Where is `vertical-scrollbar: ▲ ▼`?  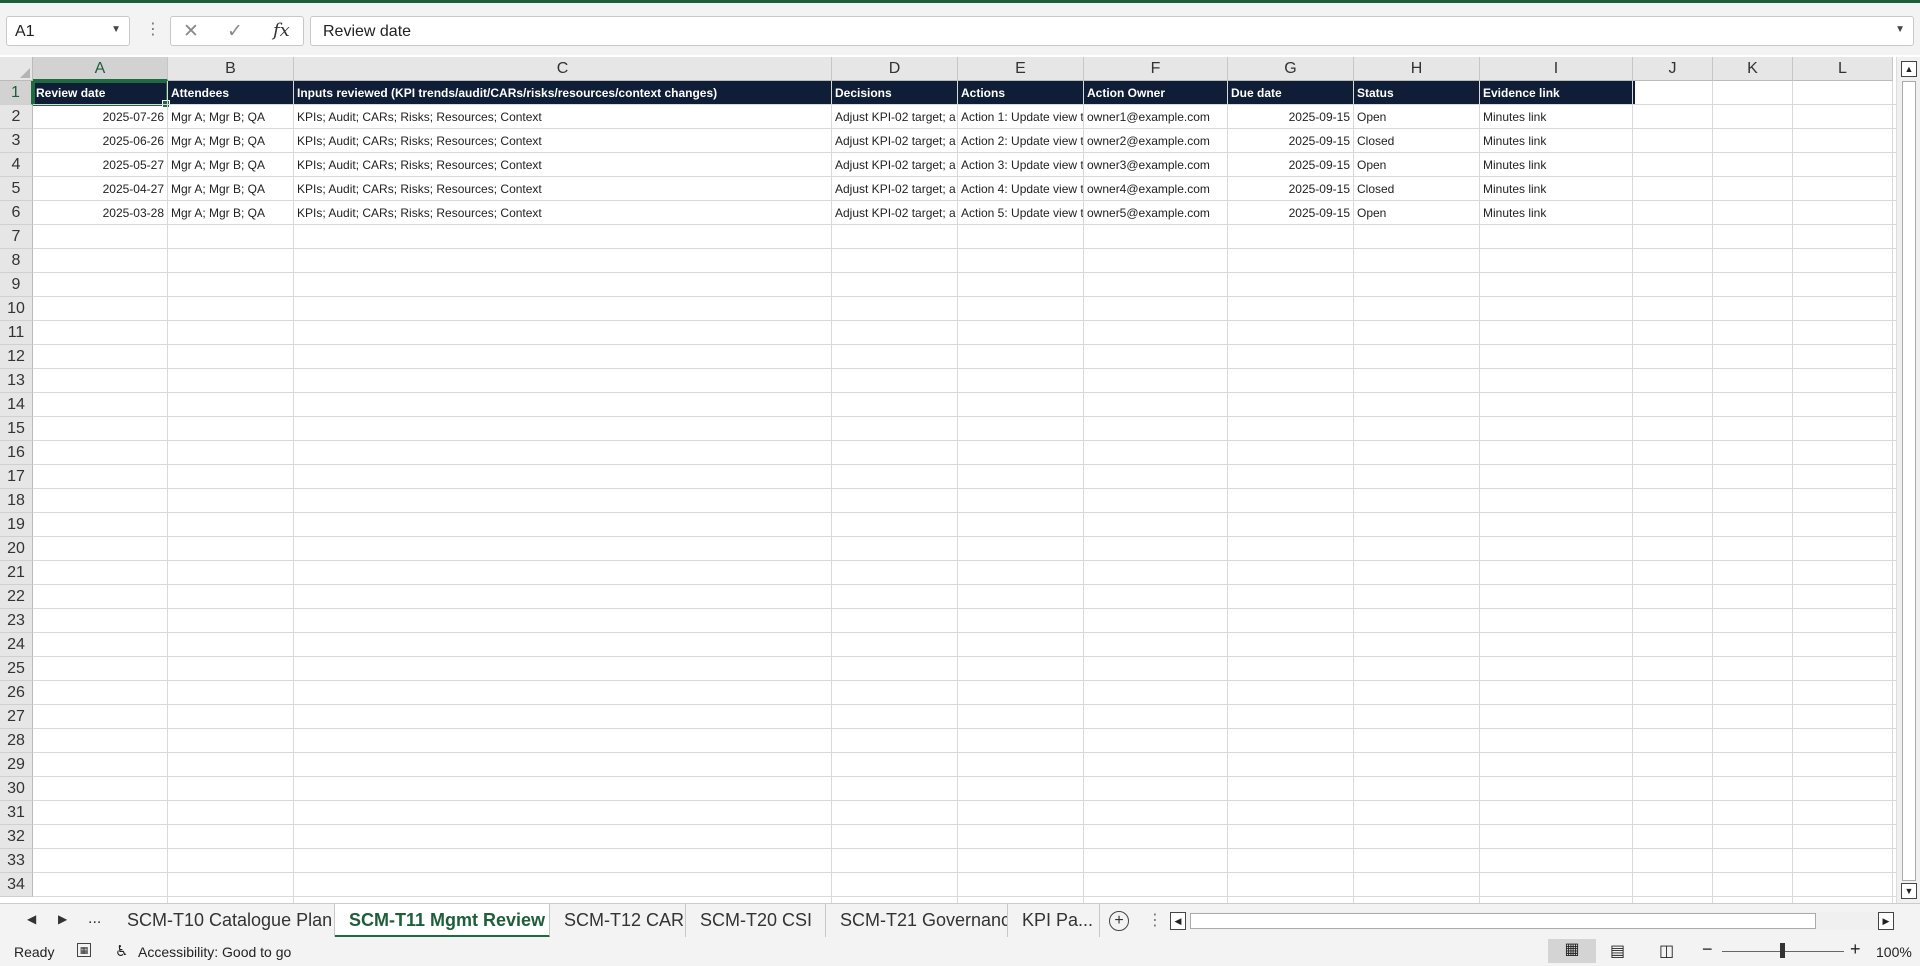 vertical-scrollbar: ▲ ▼ is located at coordinates (1908, 480).